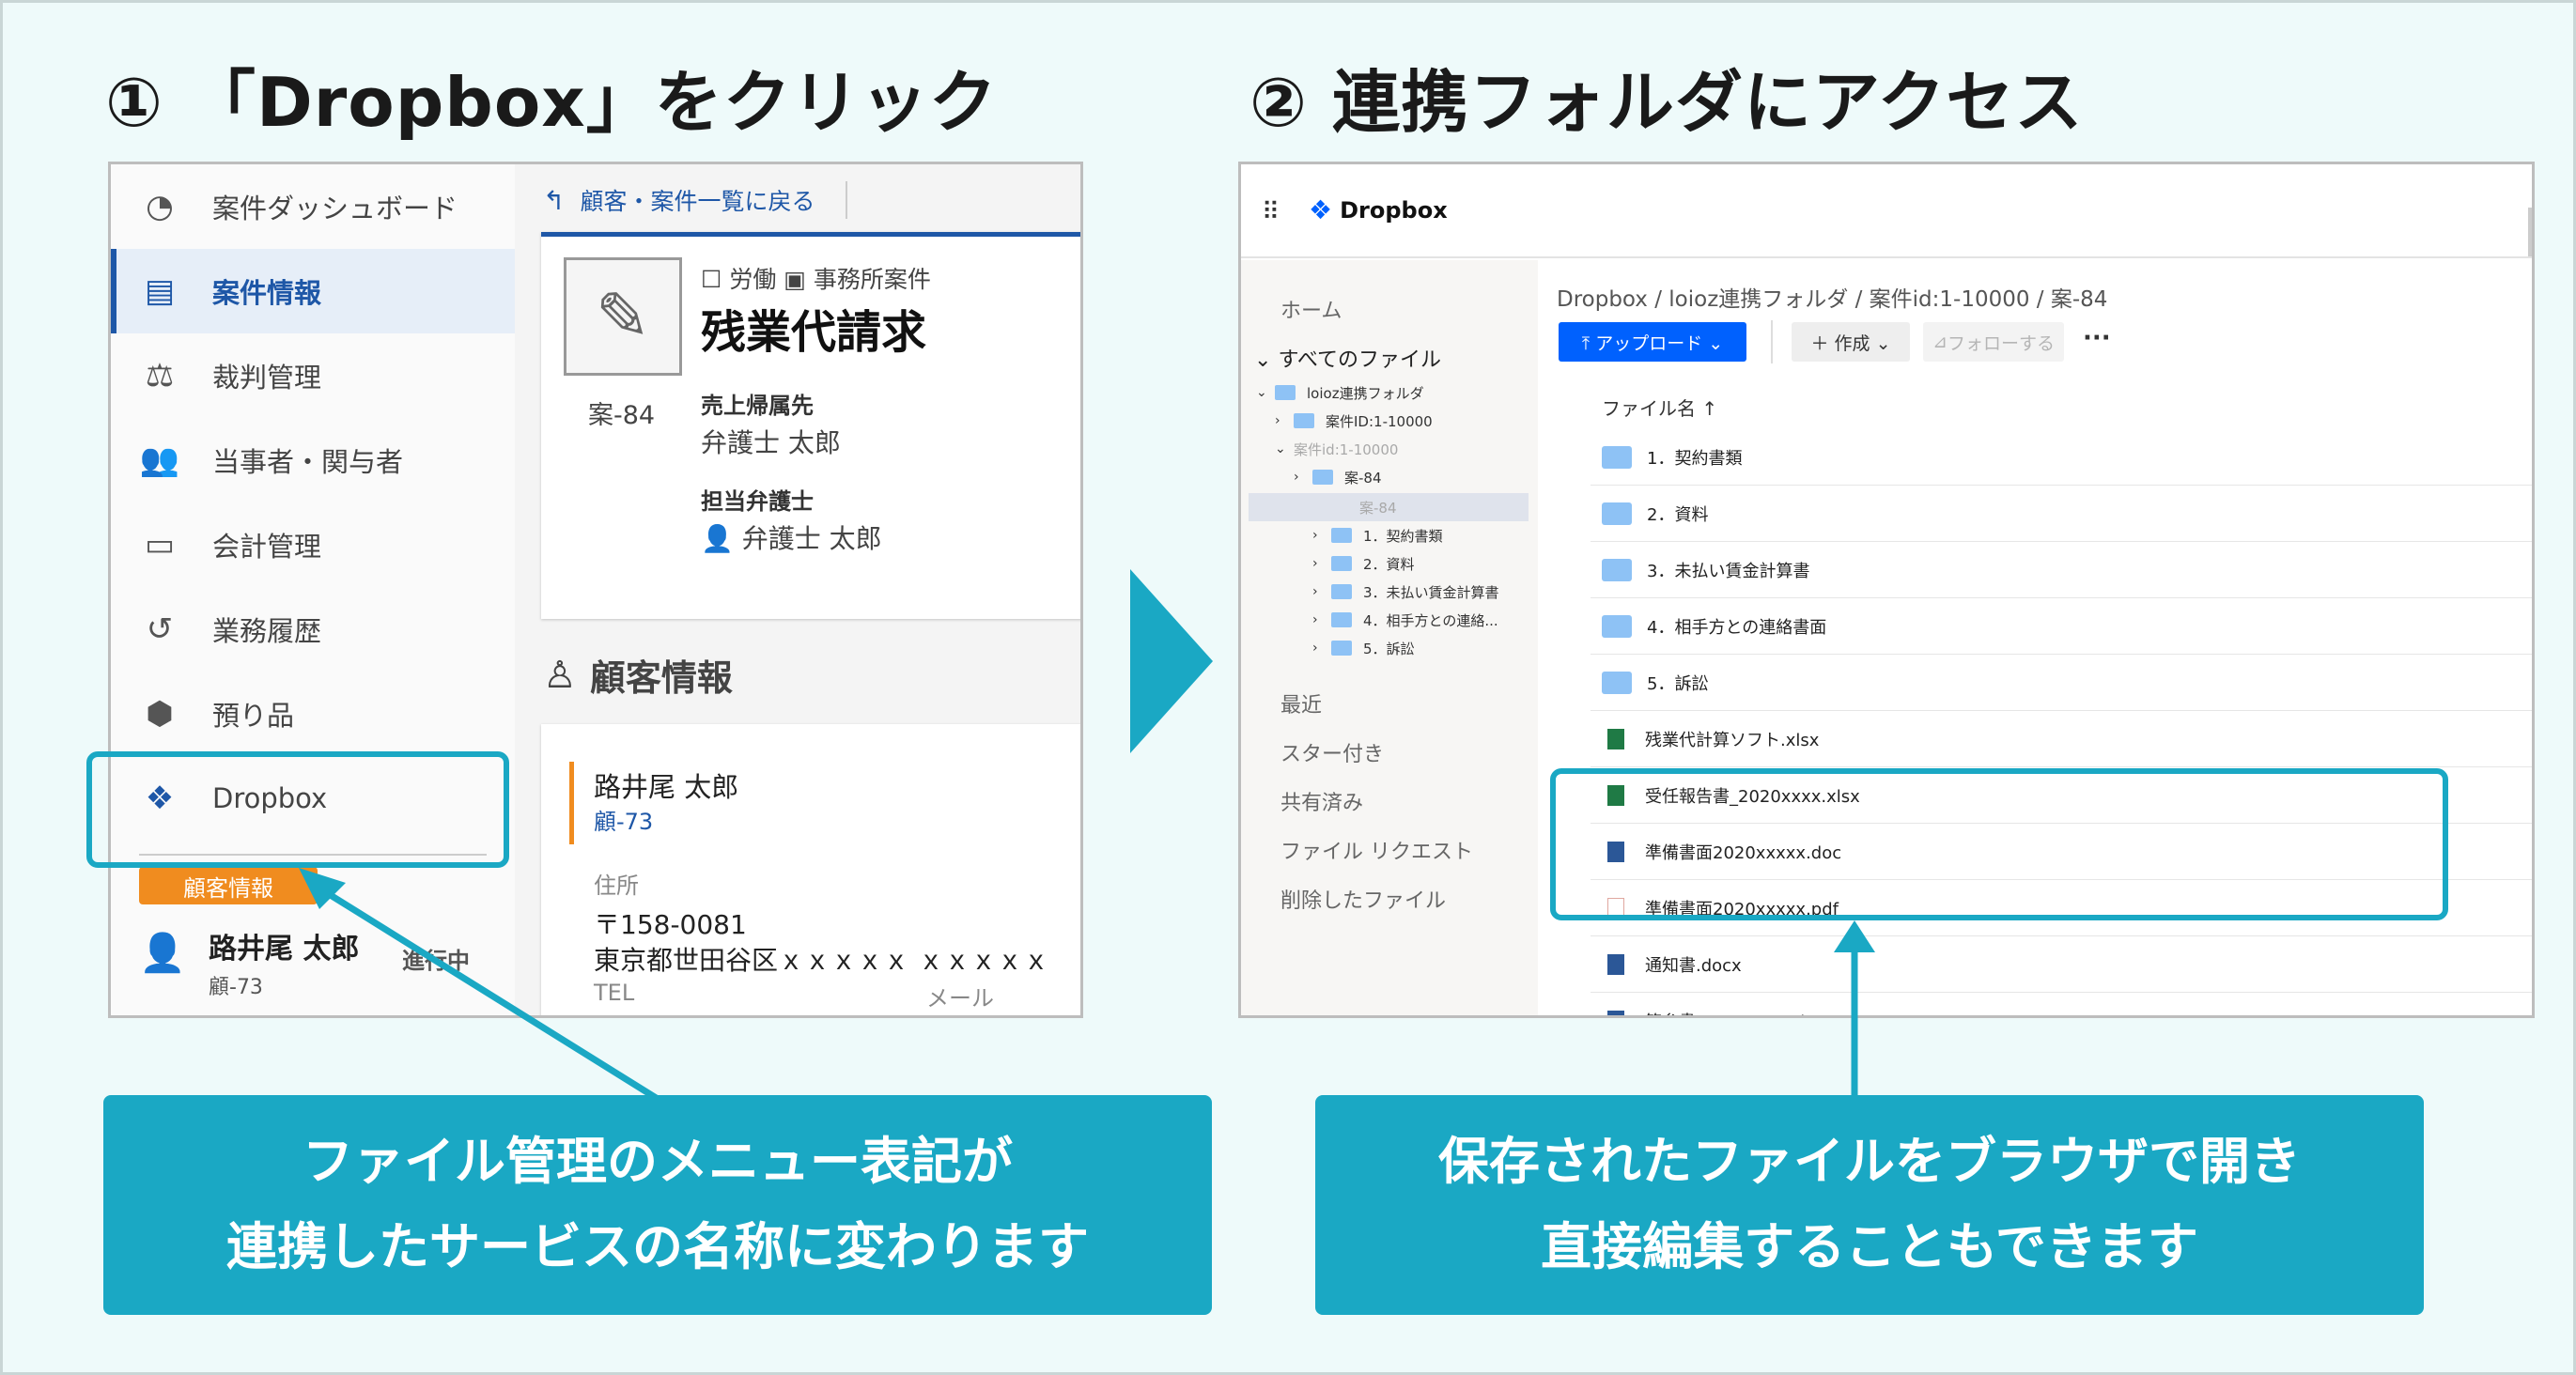 The image size is (2576, 1375). I want to click on tree-item: › 5．訴訟, so click(1332, 648).